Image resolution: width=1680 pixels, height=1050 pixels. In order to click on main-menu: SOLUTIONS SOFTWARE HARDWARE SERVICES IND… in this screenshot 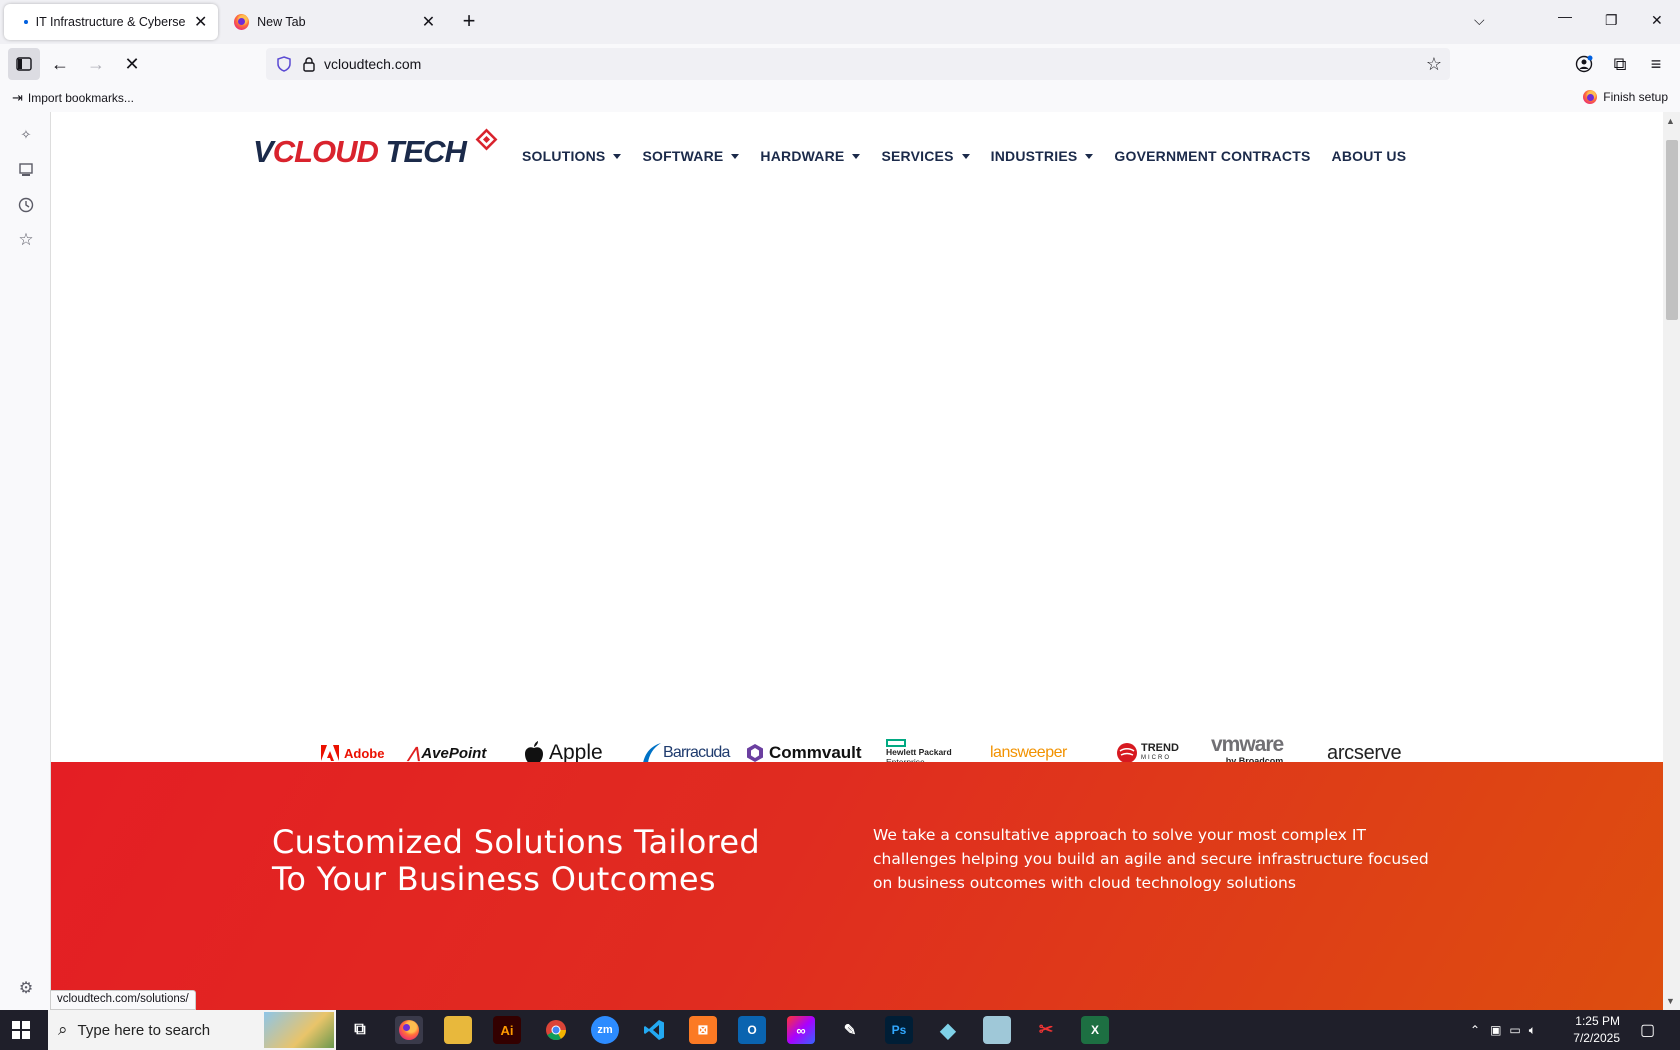, I will do `click(974, 156)`.